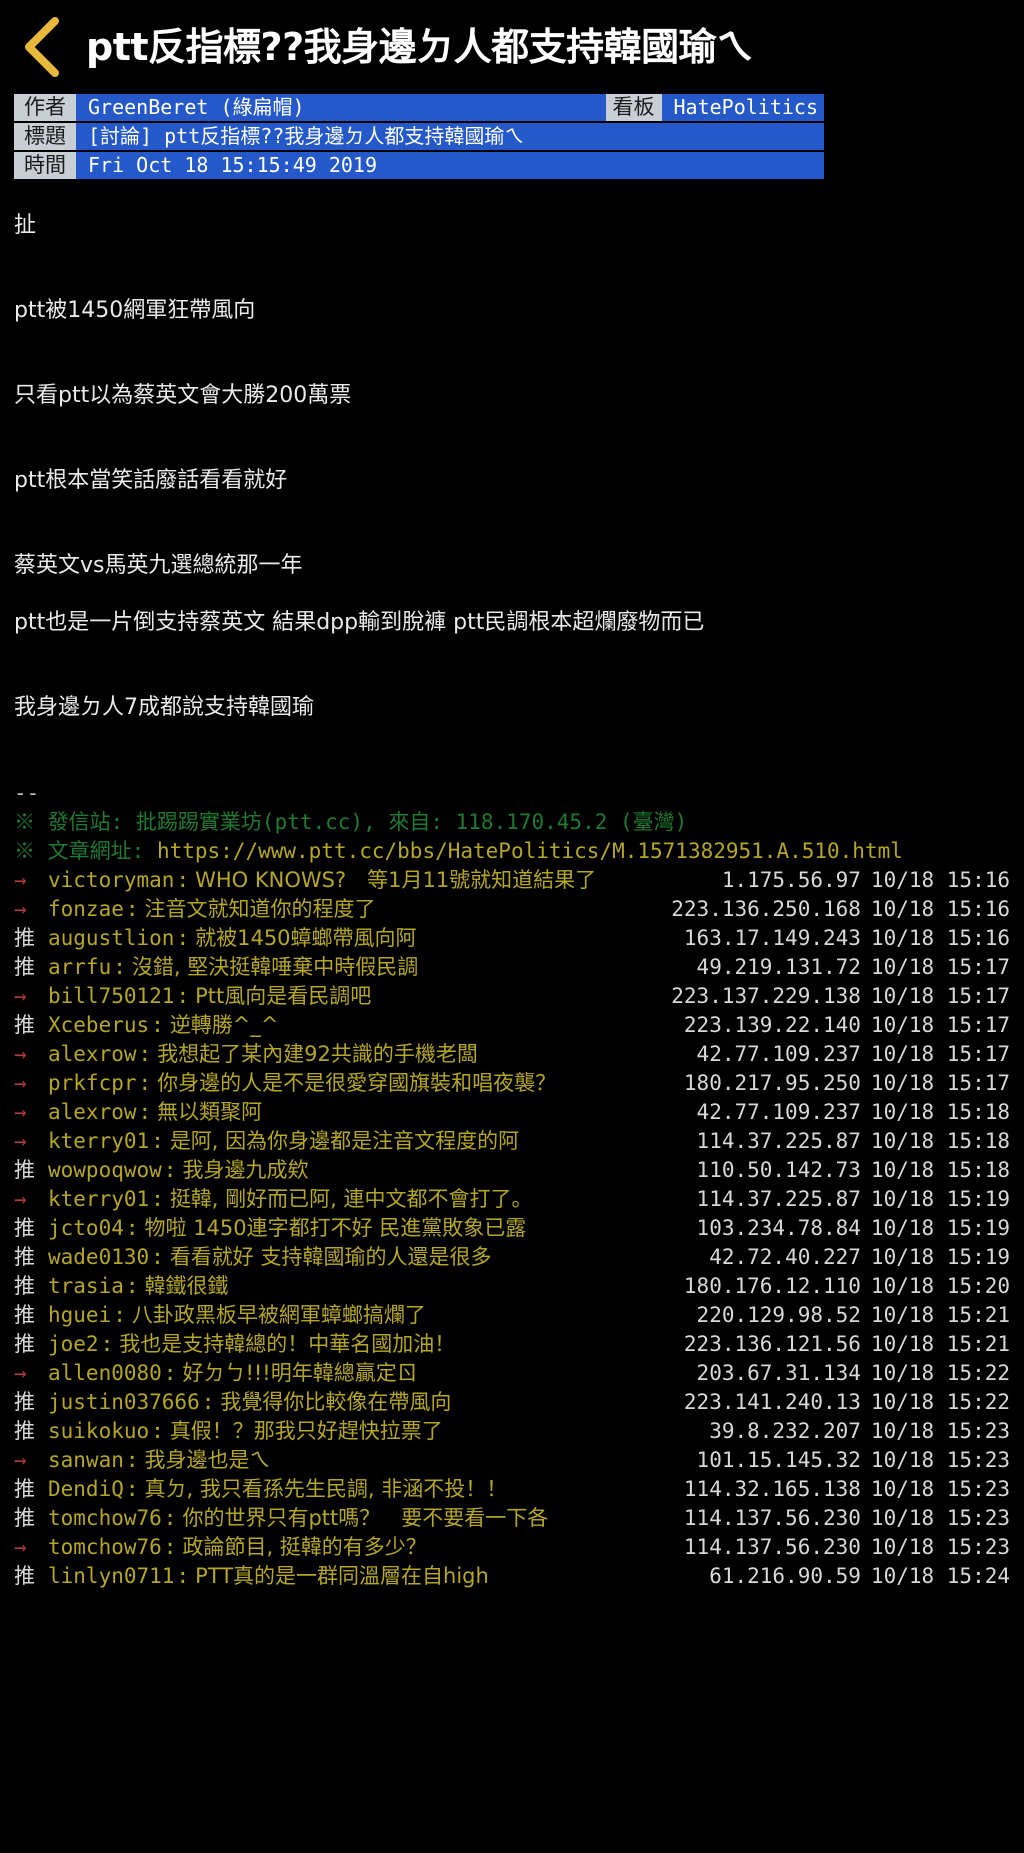 This screenshot has height=1853, width=1024. What do you see at coordinates (772, 1286) in the screenshot?
I see `comment-ip: 180.176.12.110` at bounding box center [772, 1286].